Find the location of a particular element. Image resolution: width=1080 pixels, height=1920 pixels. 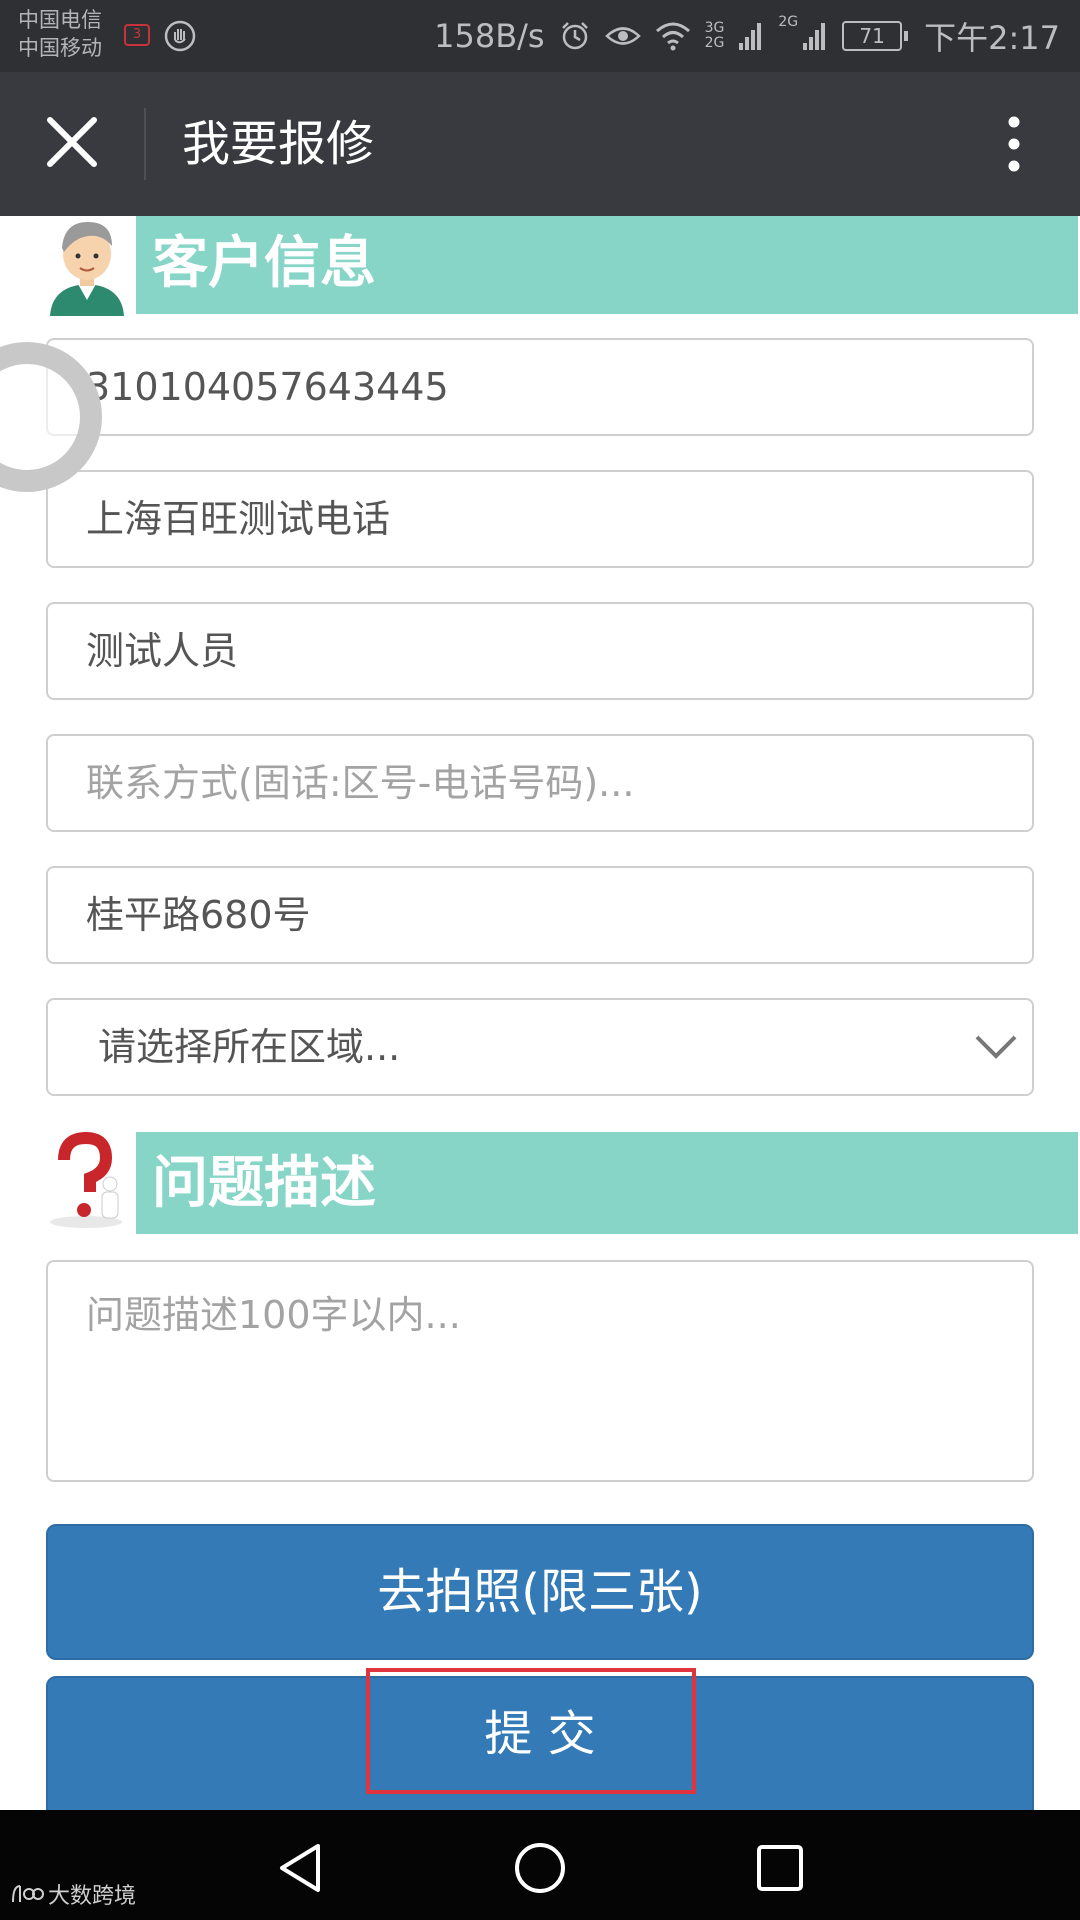

recents-nav-icon is located at coordinates (780, 1868).